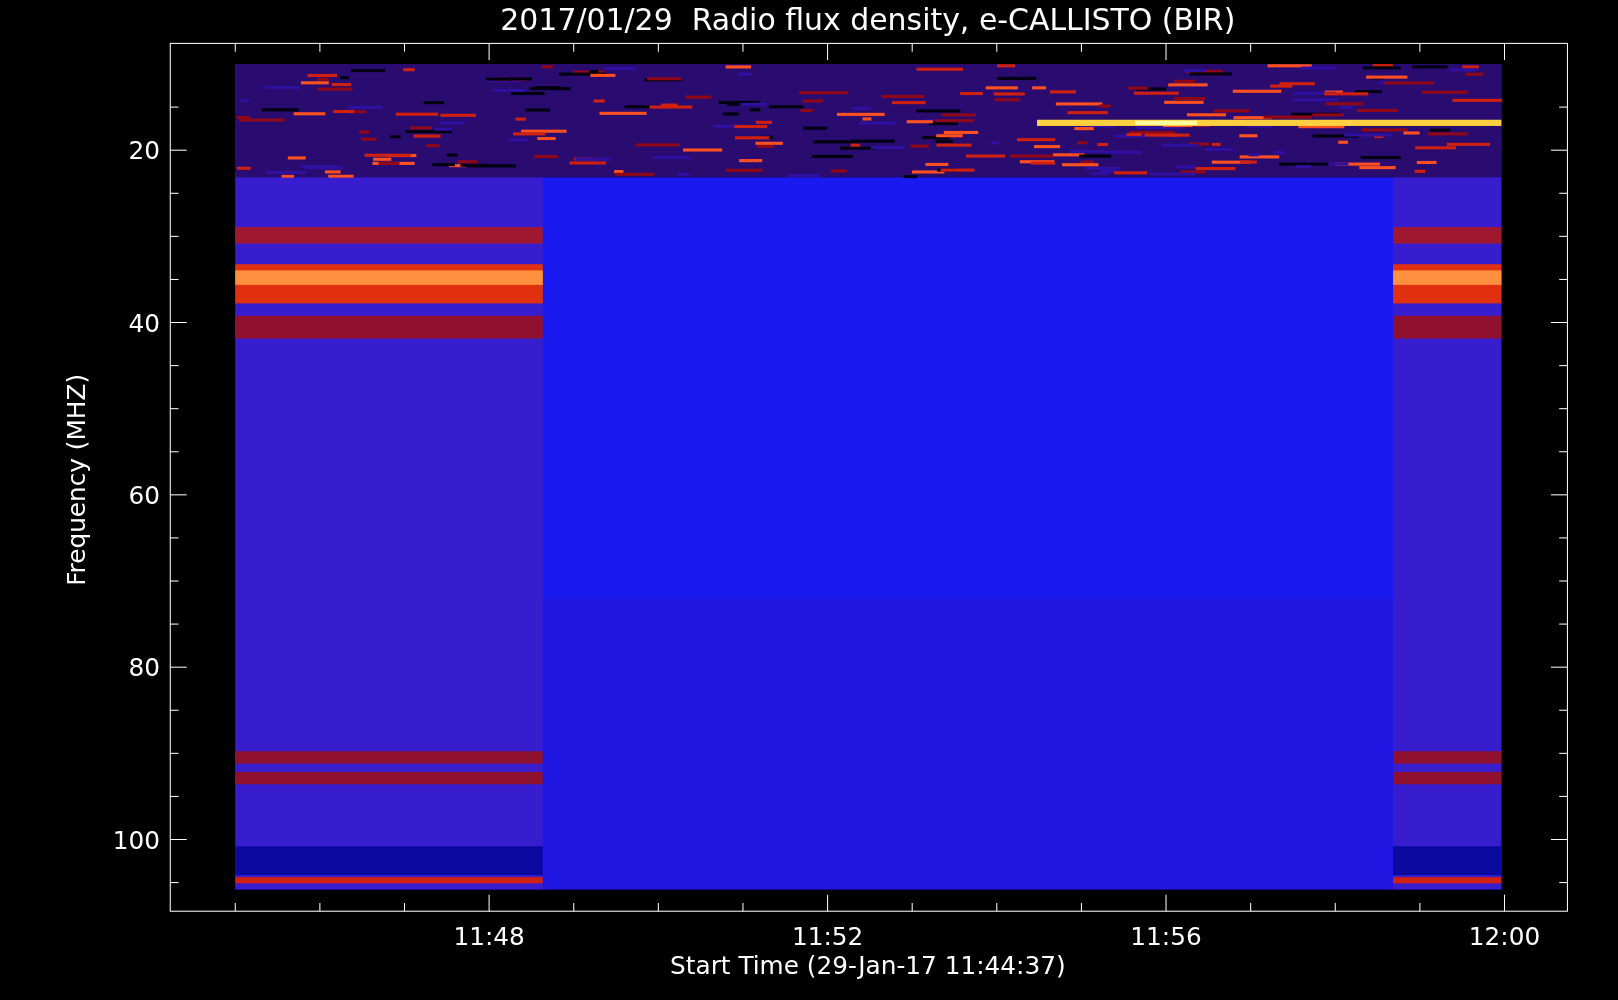 This screenshot has height=1000, width=1618. Describe the element at coordinates (76, 479) in the screenshot. I see `y-axis-label: Frequency (MHZ)` at that location.